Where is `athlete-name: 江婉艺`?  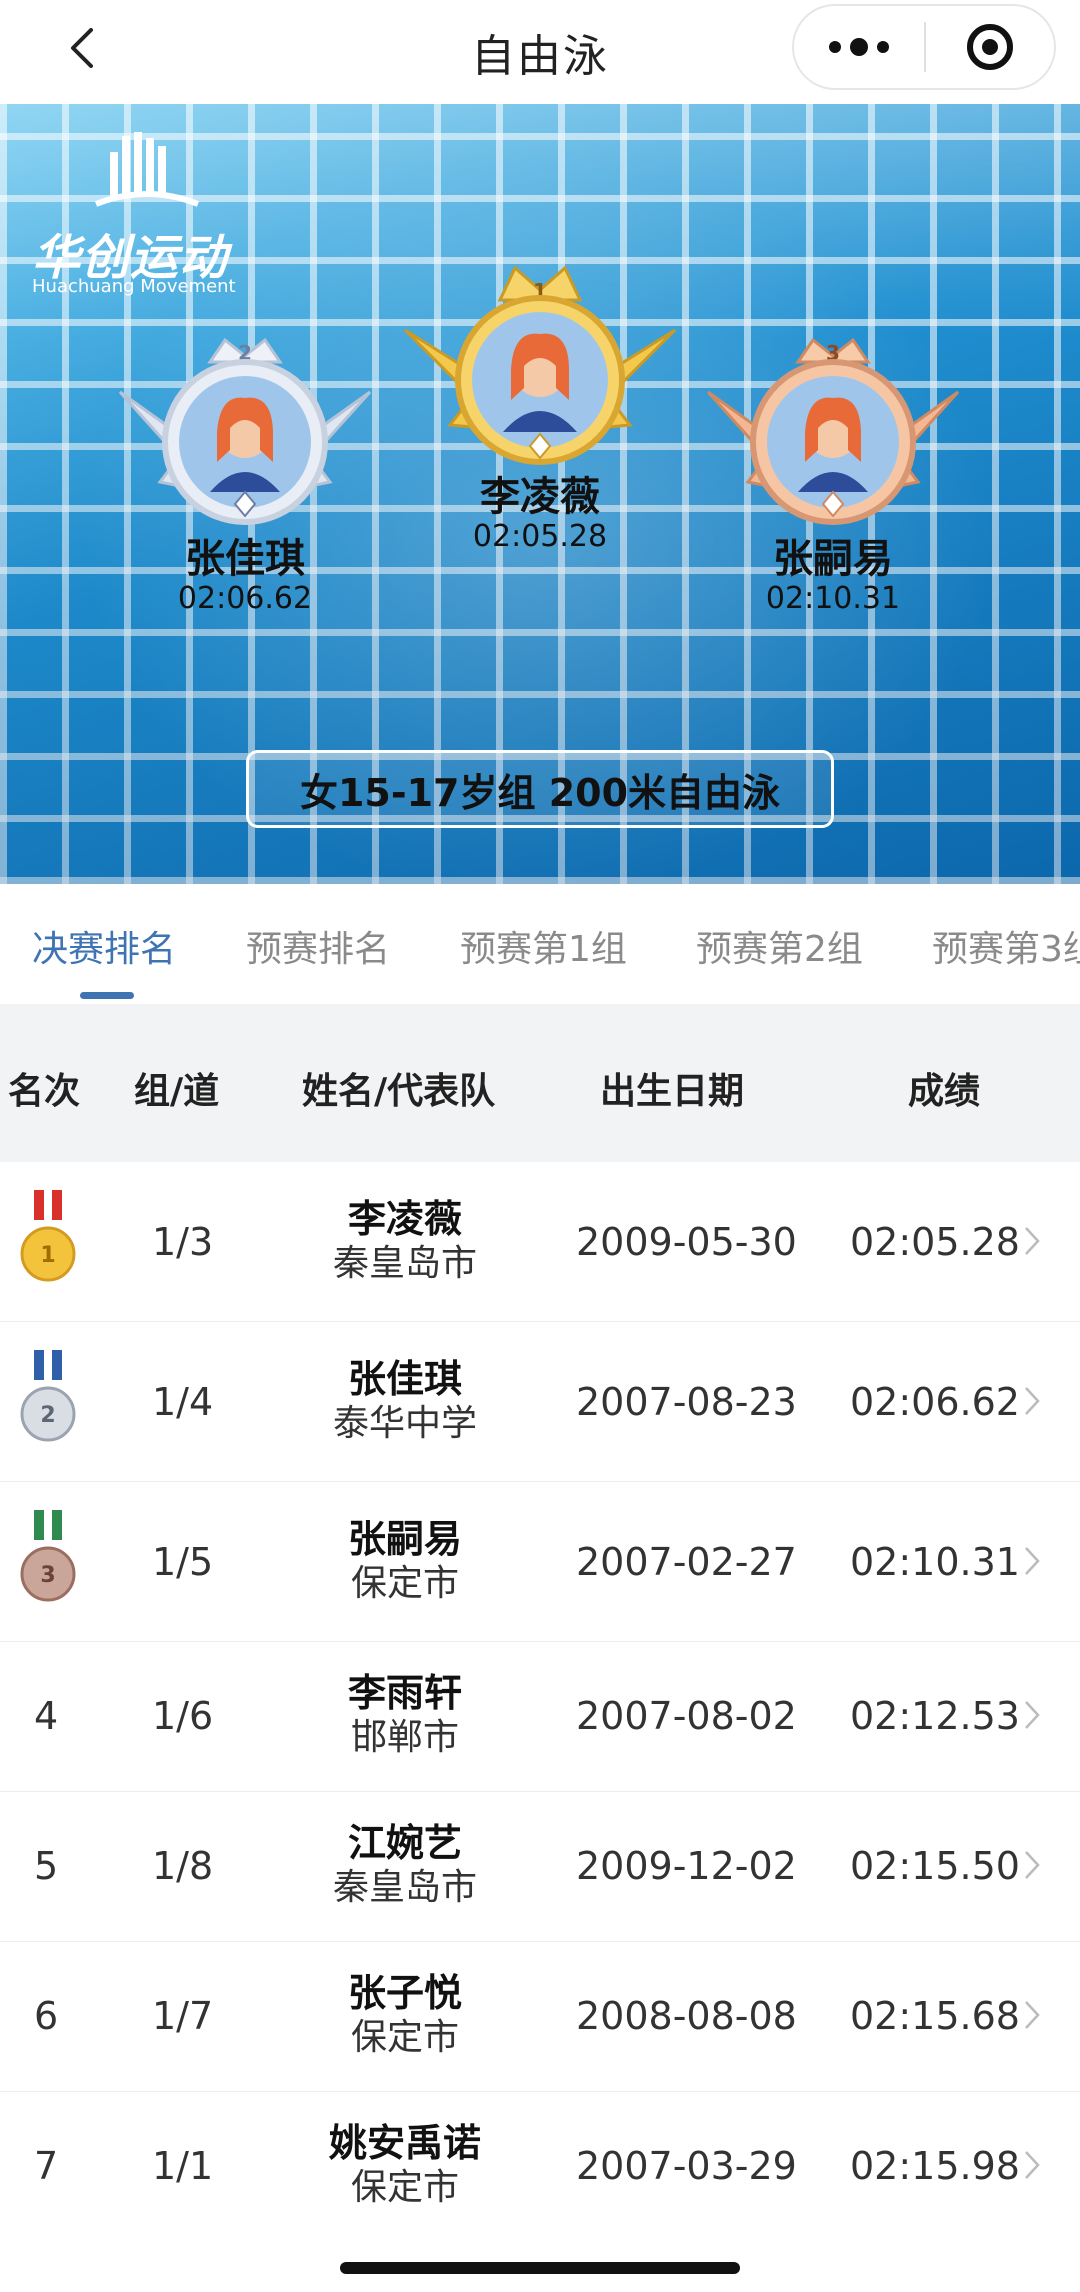 athlete-name: 江婉艺 is located at coordinates (404, 1843).